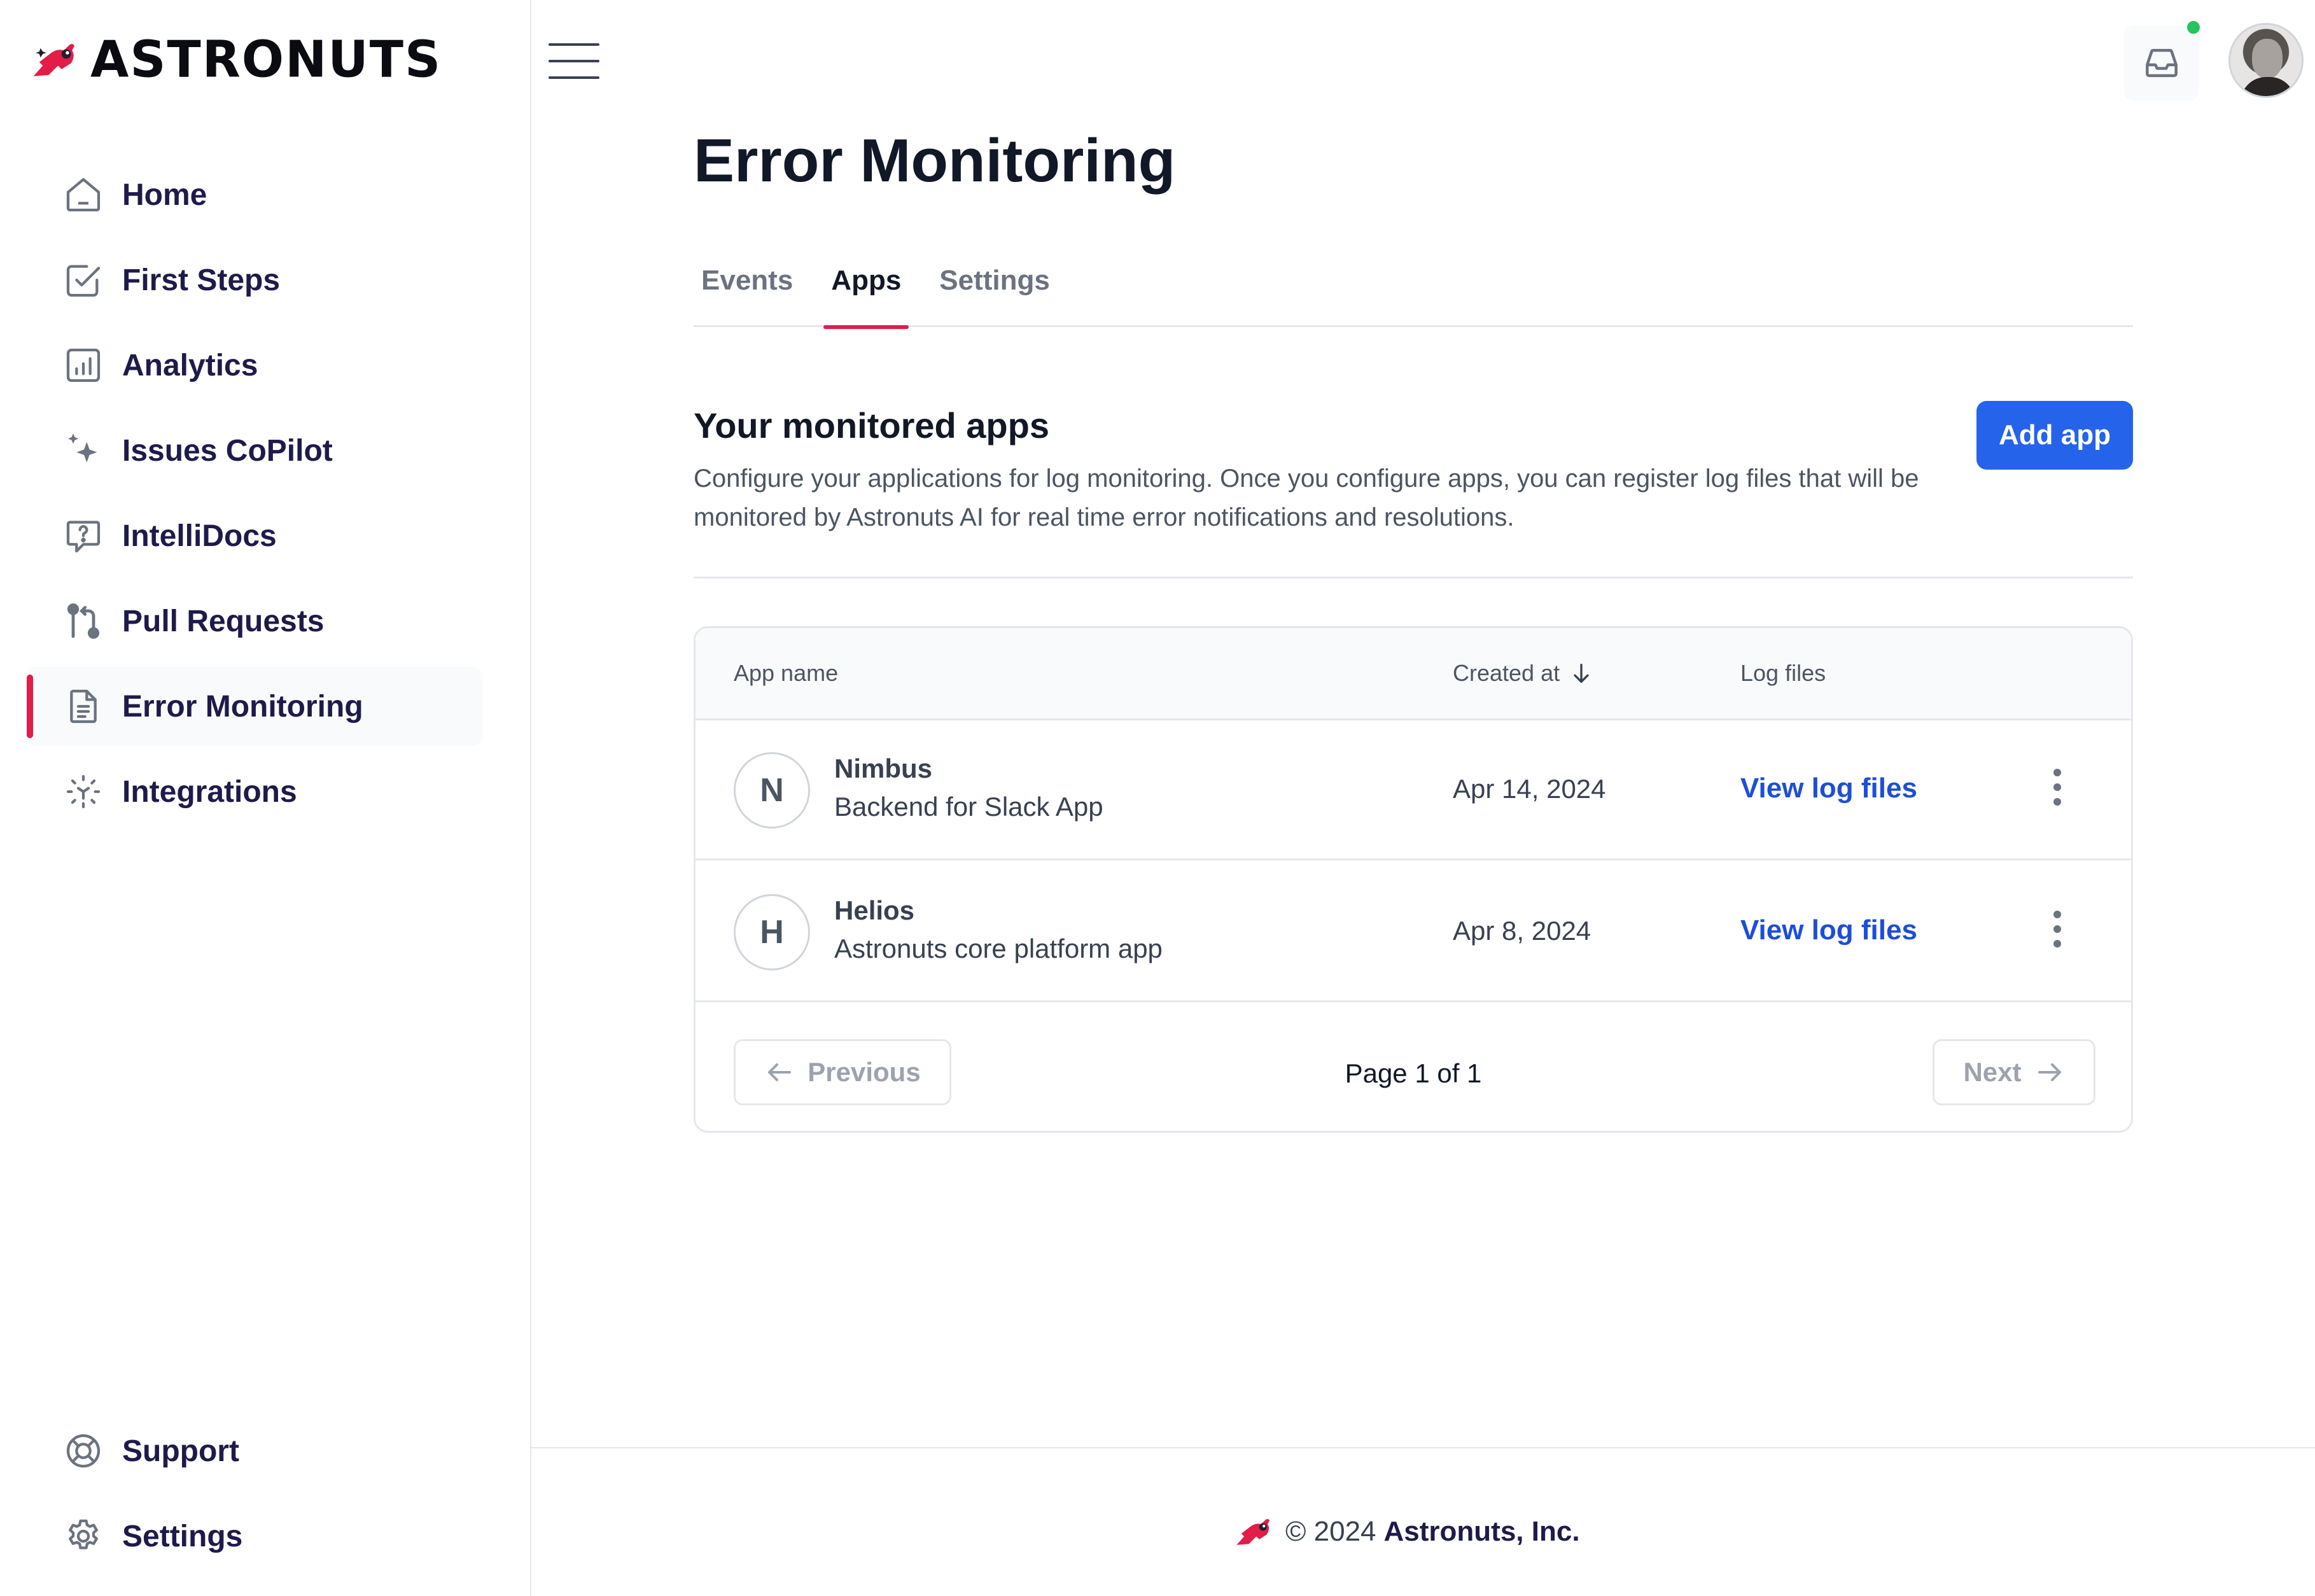 This screenshot has height=1596, width=2315. What do you see at coordinates (1522, 931) in the screenshot?
I see `app-created-date: Apr 8, 2024` at bounding box center [1522, 931].